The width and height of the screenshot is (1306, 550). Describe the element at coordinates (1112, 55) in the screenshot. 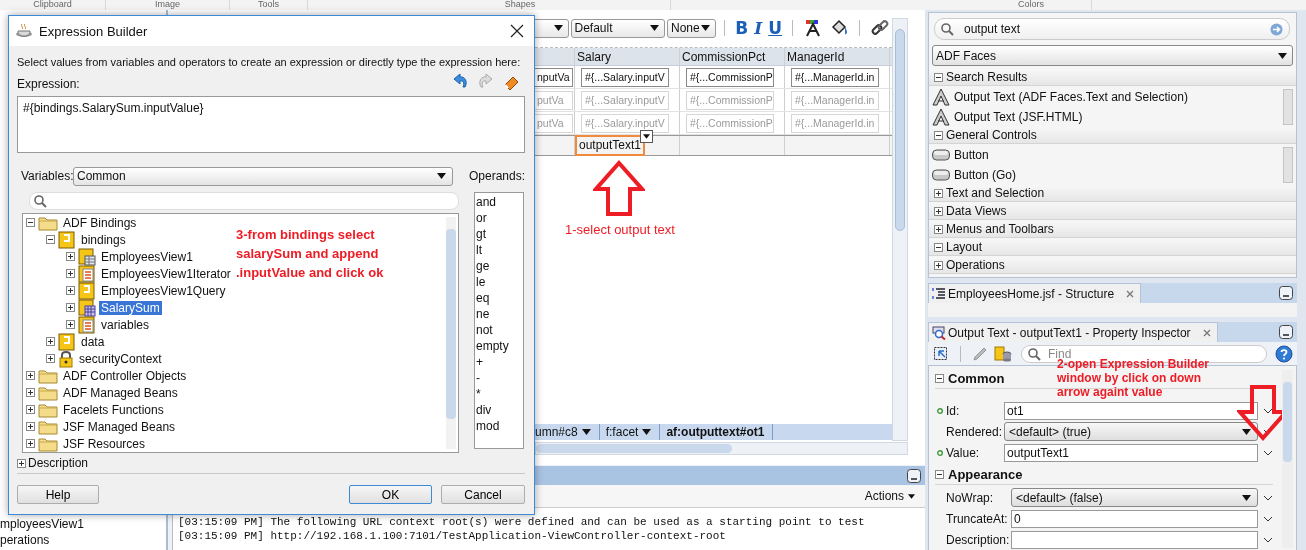

I see `library-dropdown: ADF Faces` at that location.